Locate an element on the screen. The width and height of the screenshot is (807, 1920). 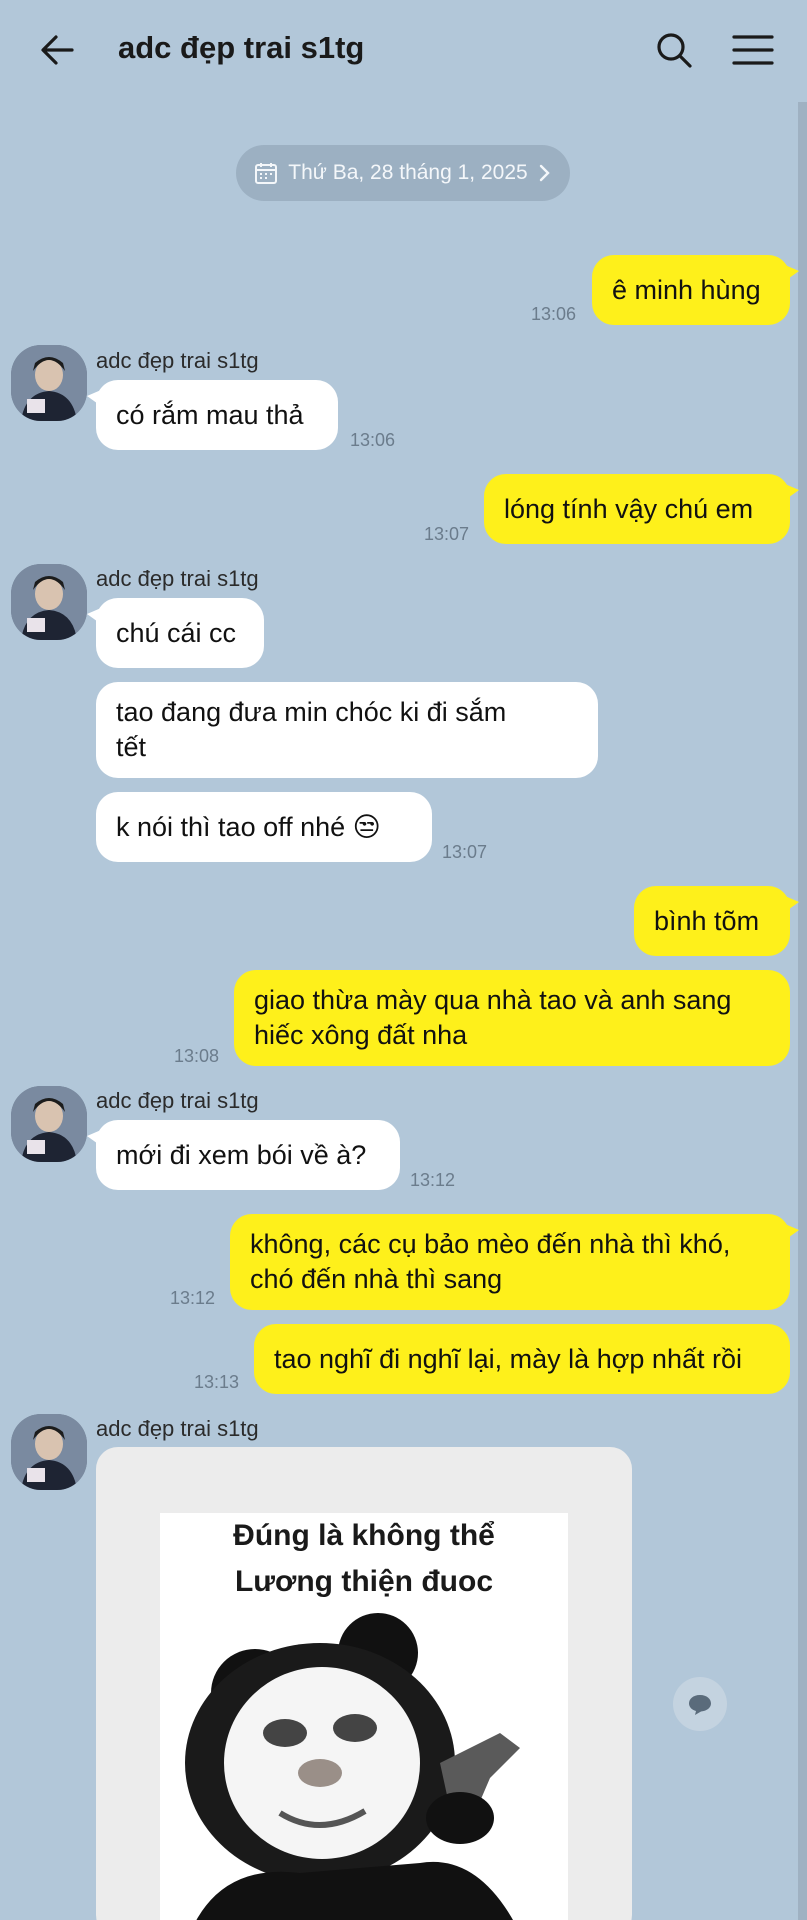
message-text: mới đi xem bói về à? is located at coordinates (241, 1154).